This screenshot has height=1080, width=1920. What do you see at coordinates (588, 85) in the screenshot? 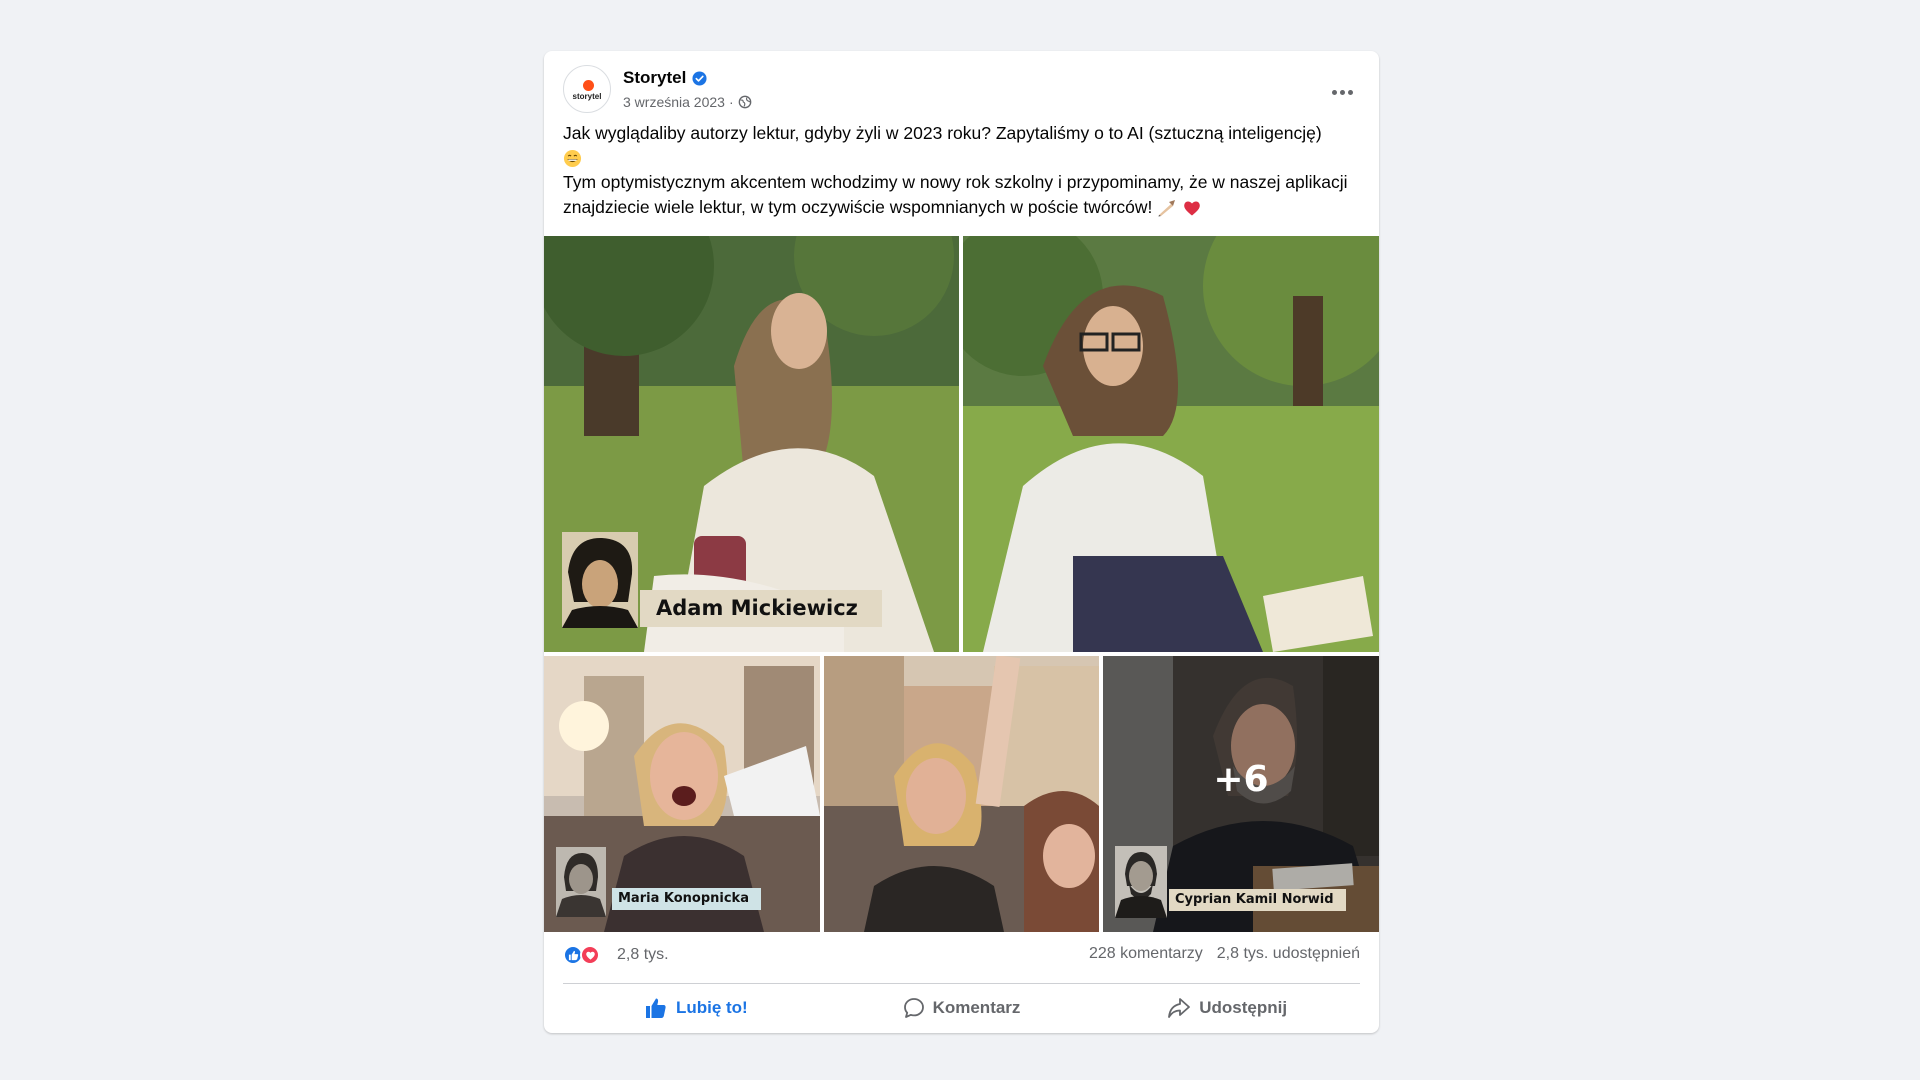
I see `storytel-logo-icon` at bounding box center [588, 85].